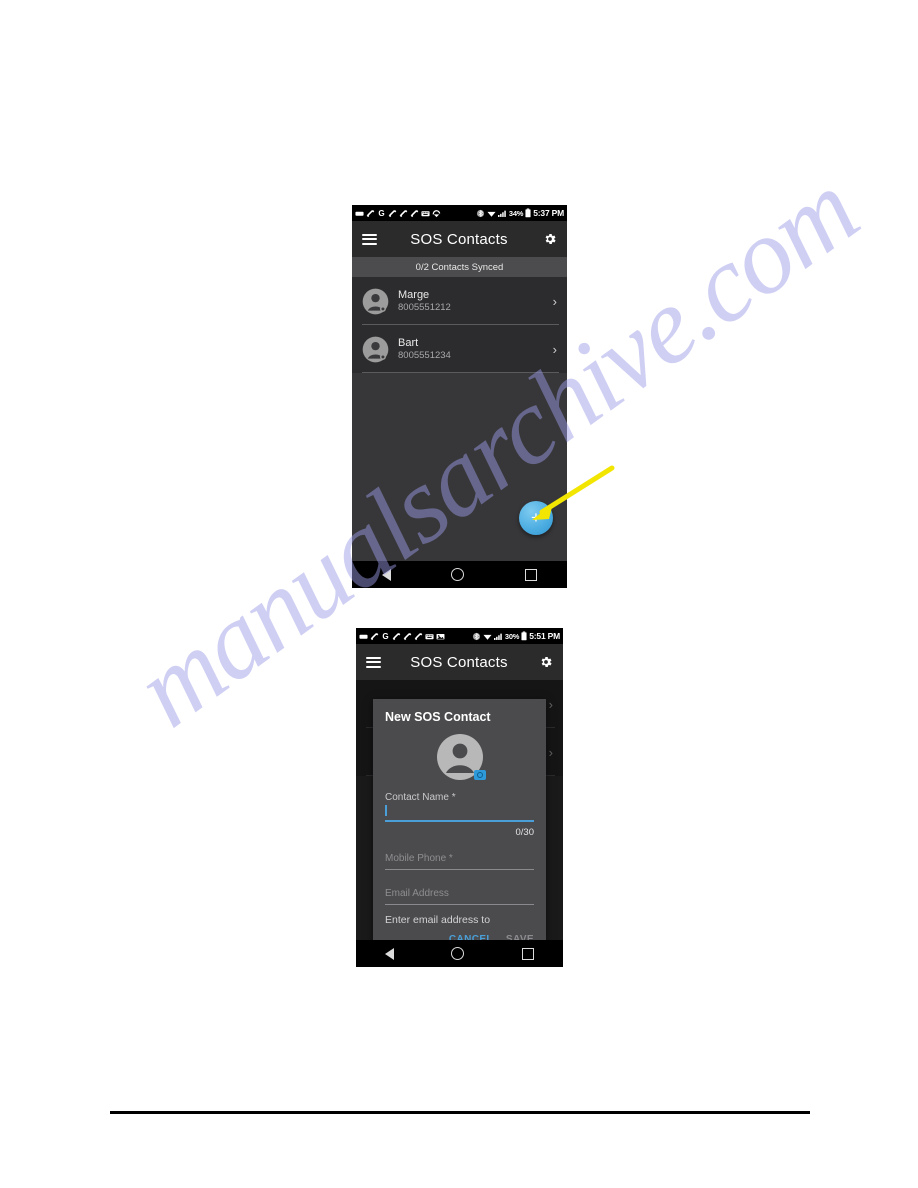 The height and width of the screenshot is (1188, 918). What do you see at coordinates (459, 895) in the screenshot?
I see `email-address-field: Email Address` at bounding box center [459, 895].